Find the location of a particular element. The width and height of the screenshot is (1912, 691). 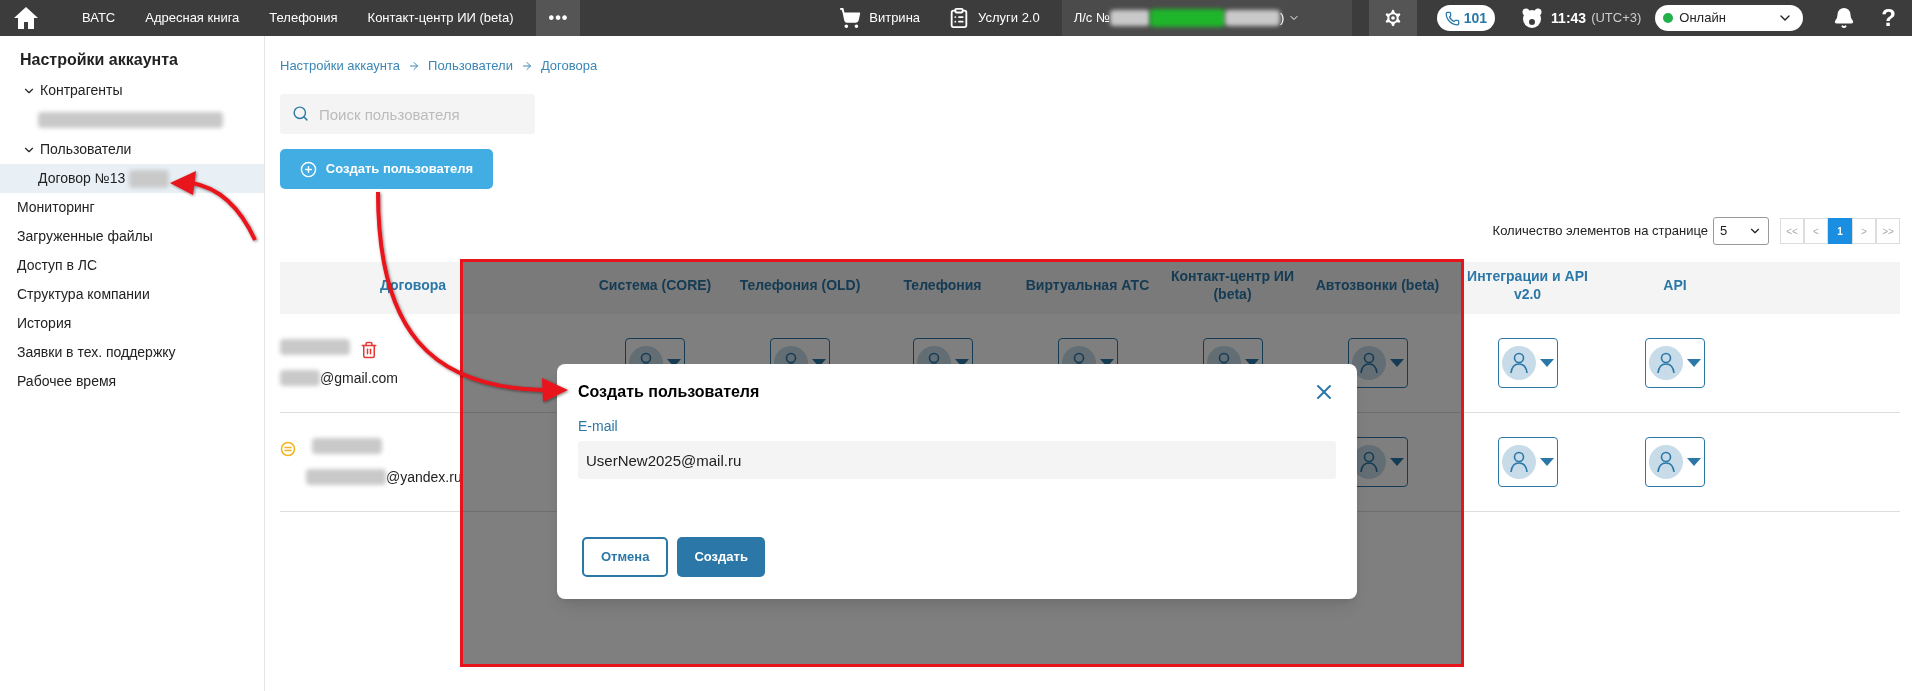

services-link: Услуги 2.0 is located at coordinates (994, 18).